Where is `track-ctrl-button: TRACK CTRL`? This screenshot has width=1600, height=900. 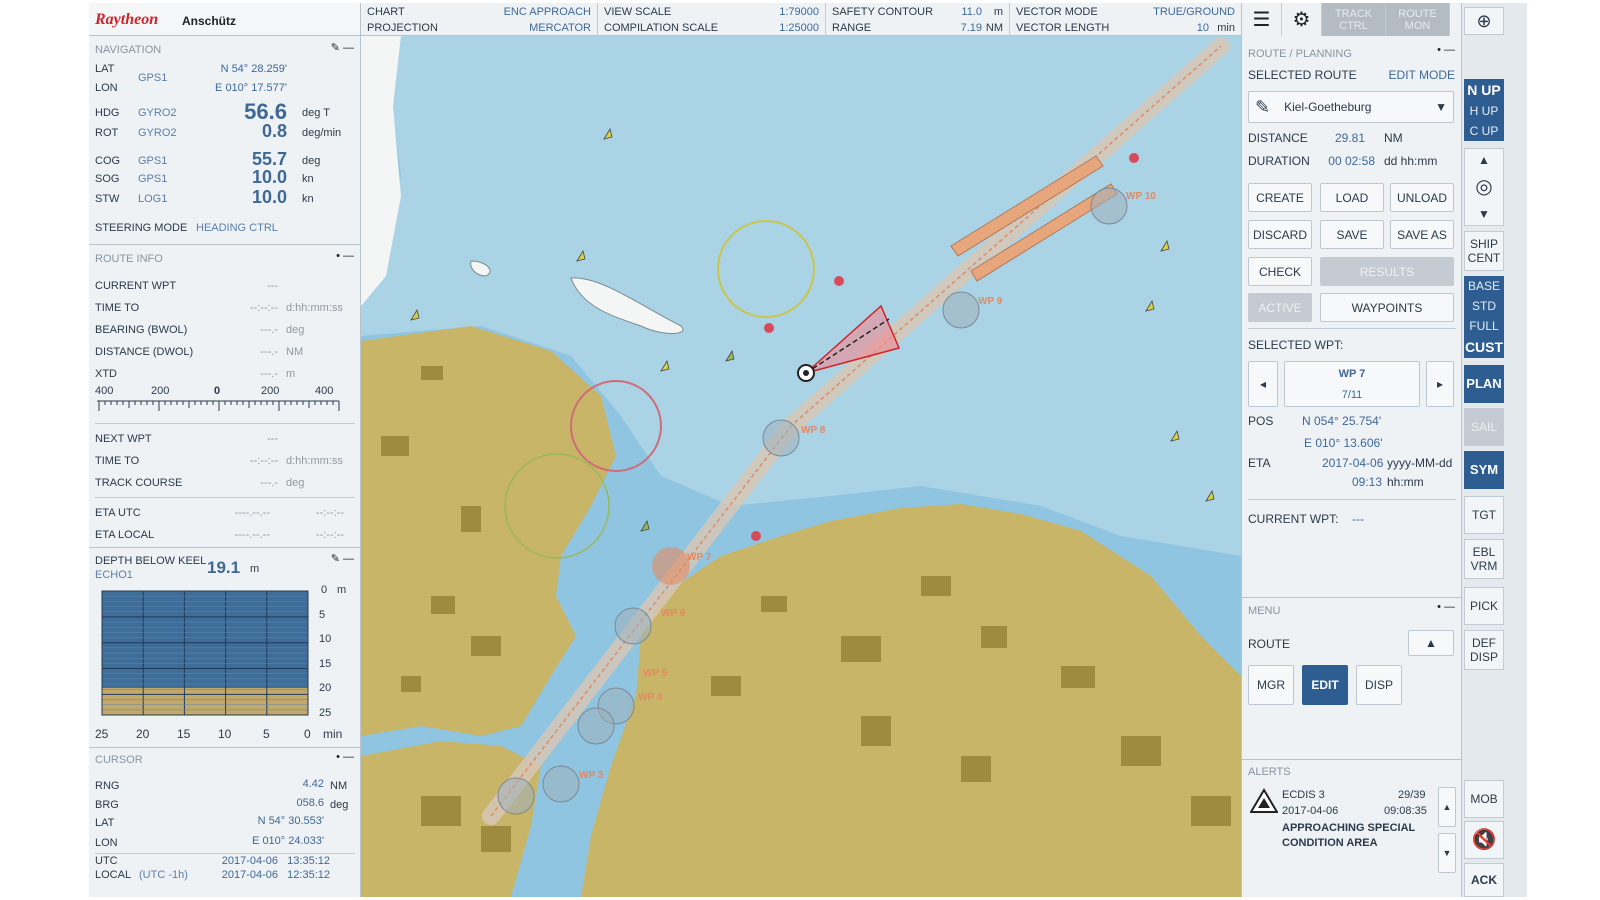
track-ctrl-button: TRACK CTRL is located at coordinates (1354, 19).